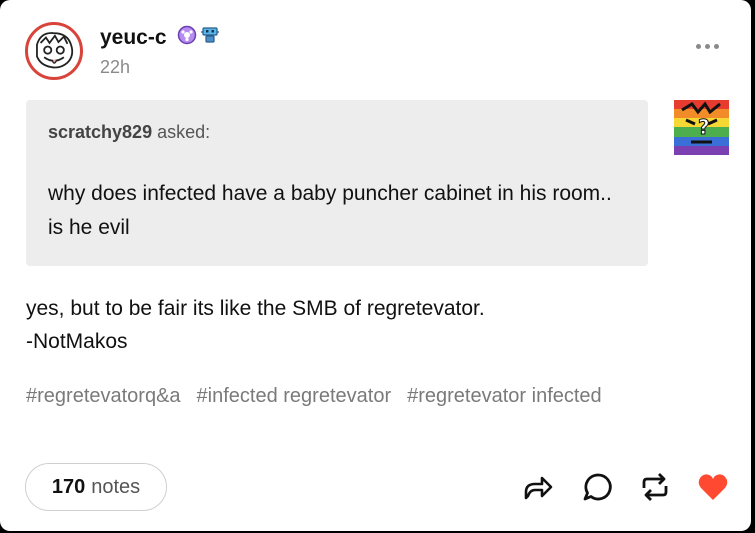 The image size is (755, 533). What do you see at coordinates (133, 38) in the screenshot?
I see `author-name: yeuc-c` at bounding box center [133, 38].